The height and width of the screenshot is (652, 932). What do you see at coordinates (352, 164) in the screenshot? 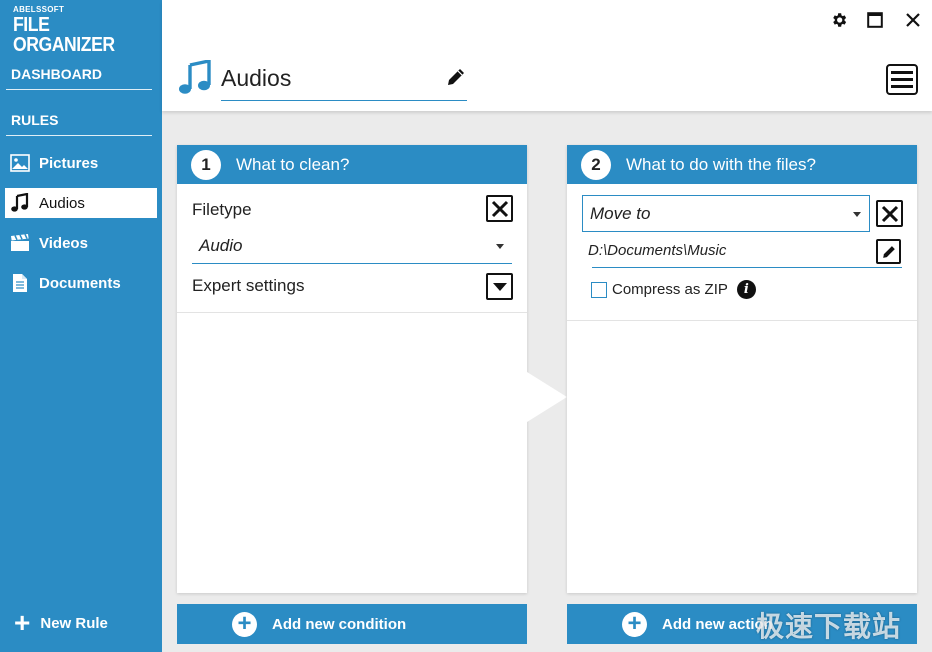
I see `condition-panel-header: 1 What to clean?` at bounding box center [352, 164].